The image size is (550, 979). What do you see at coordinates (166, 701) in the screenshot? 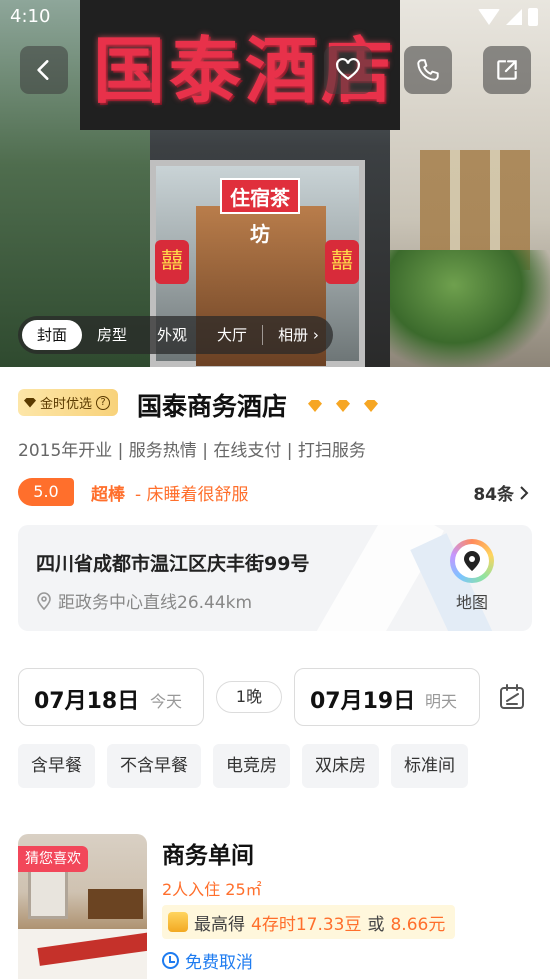
I see `checkin-day: 今天` at bounding box center [166, 701].